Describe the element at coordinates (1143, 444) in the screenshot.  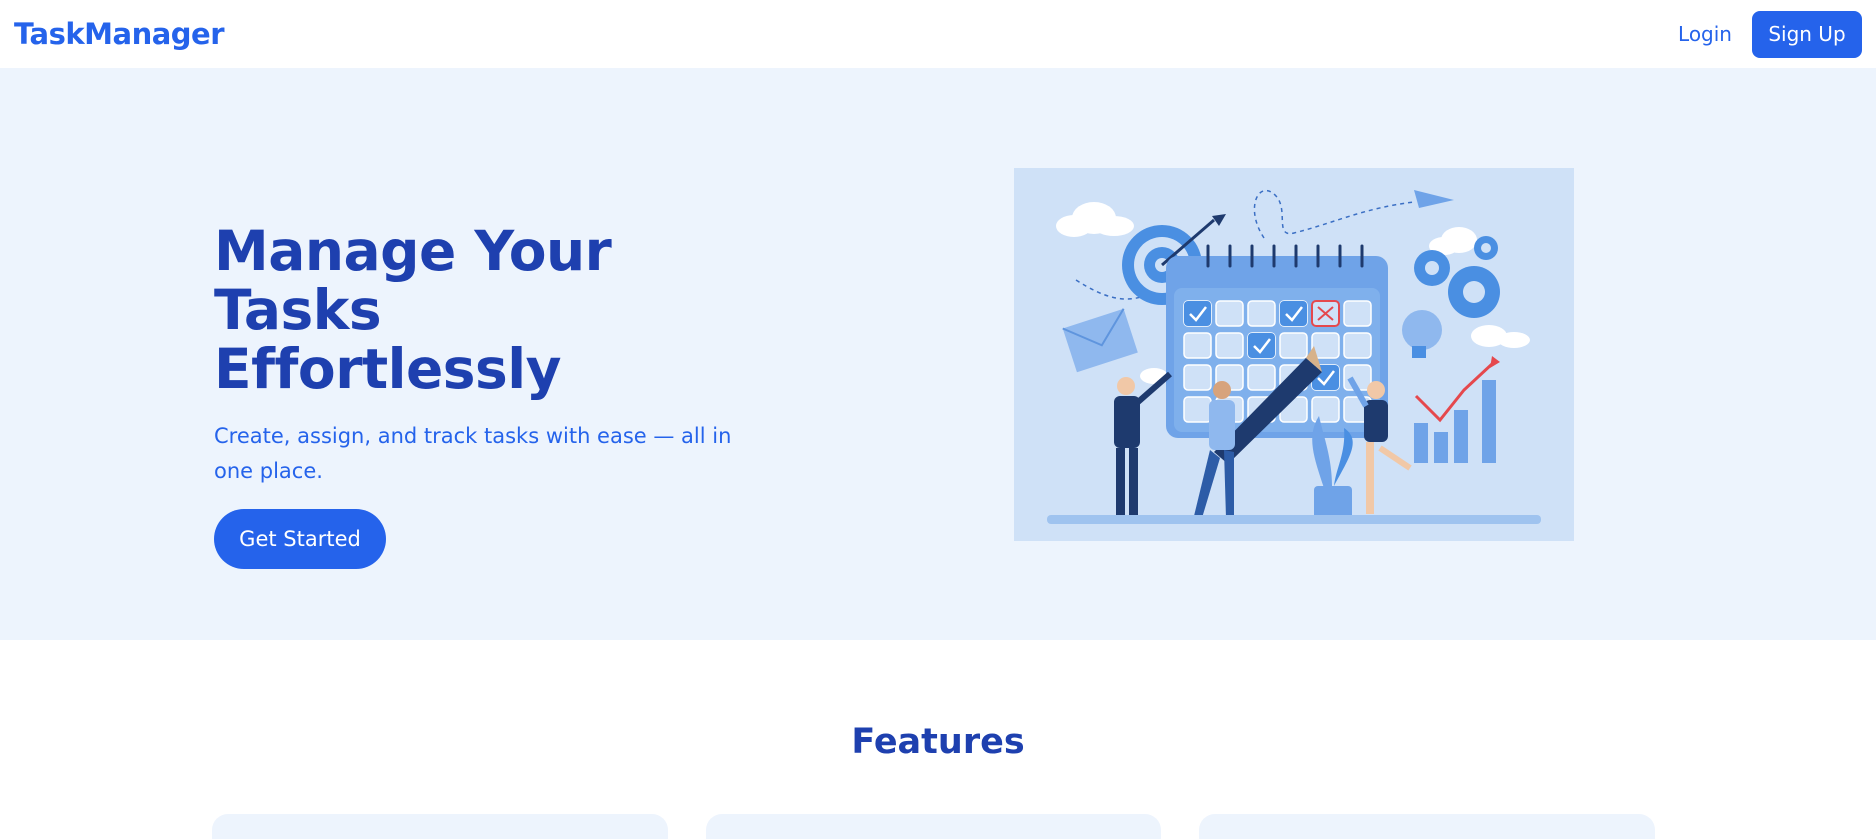
I see `person-figure` at that location.